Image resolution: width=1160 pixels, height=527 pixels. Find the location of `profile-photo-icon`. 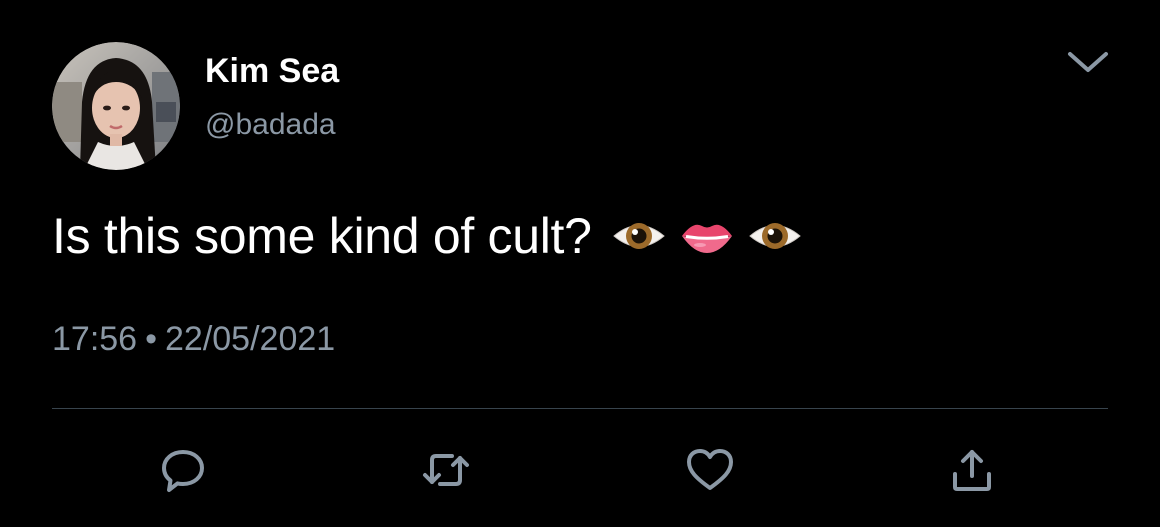

profile-photo-icon is located at coordinates (116, 106).